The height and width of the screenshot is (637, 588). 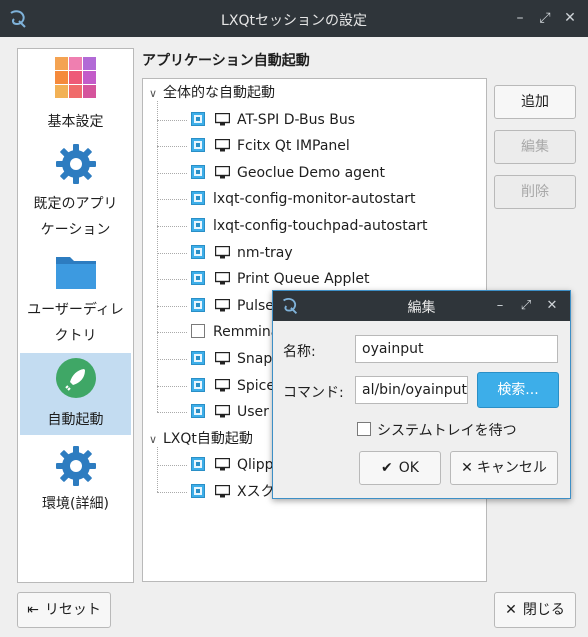 I want to click on sidebar-item-basic: 基本設定, so click(x=75, y=96).